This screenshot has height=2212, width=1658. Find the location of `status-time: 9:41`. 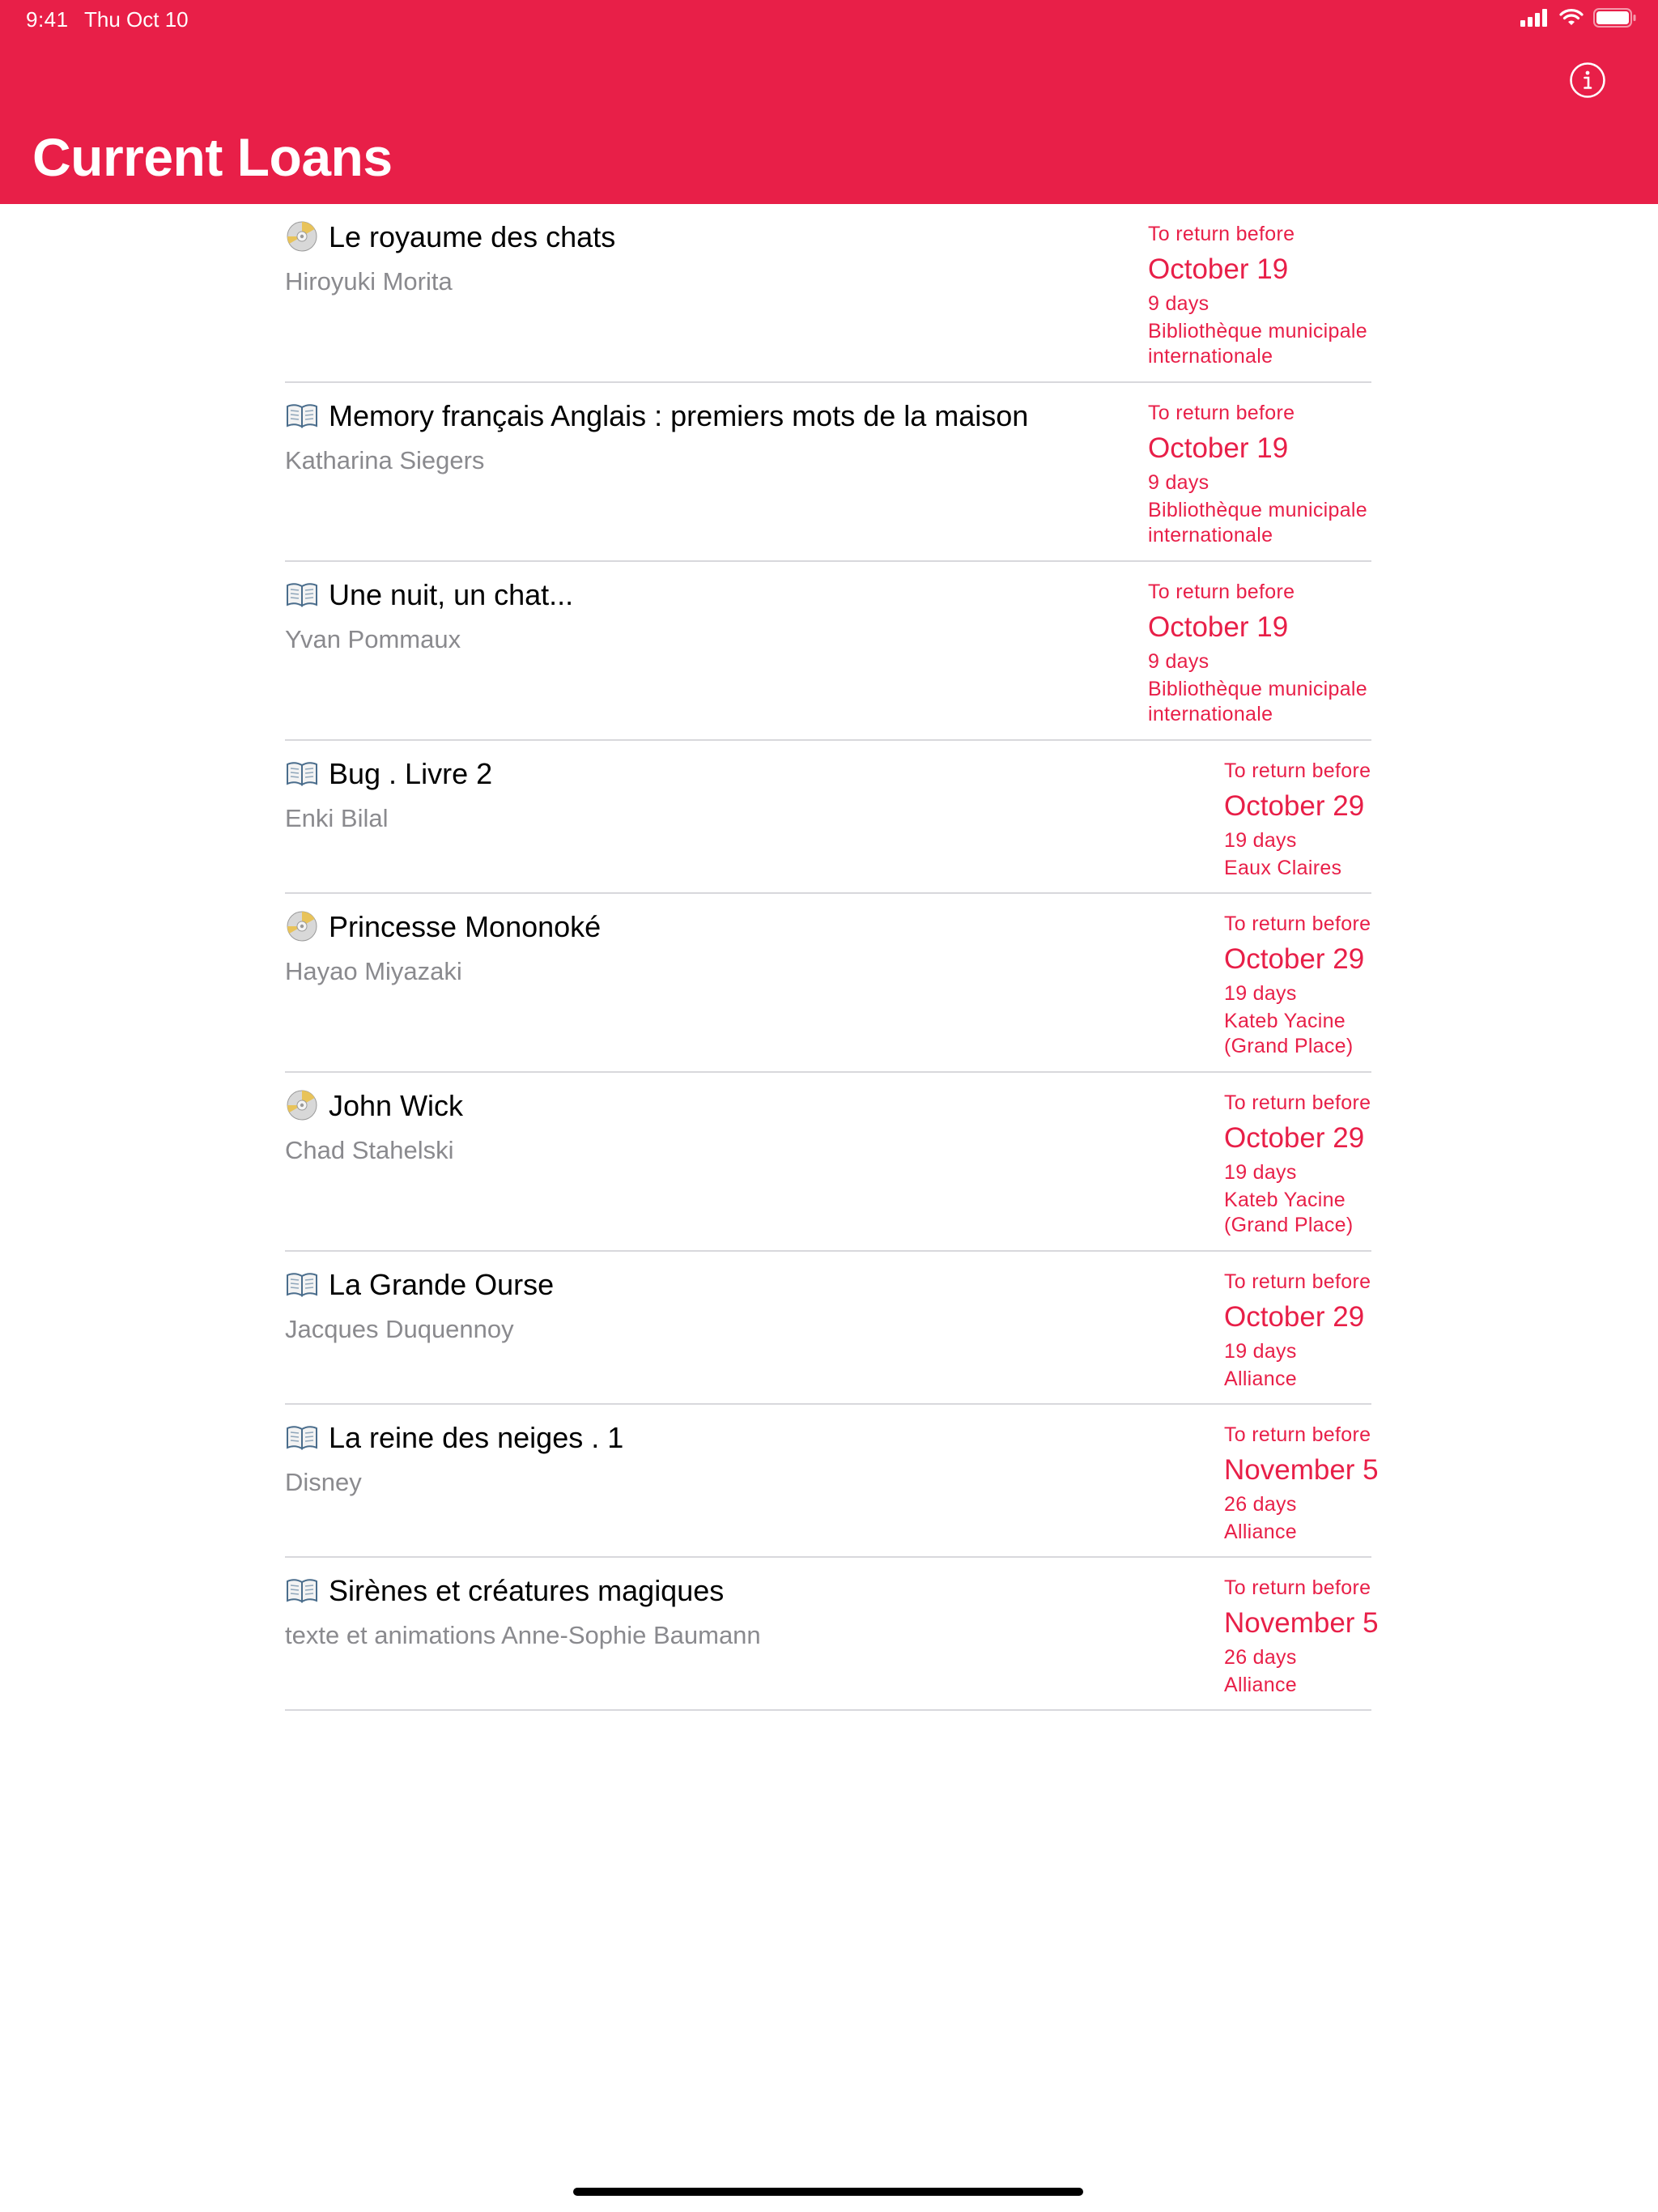

status-time: 9:41 is located at coordinates (47, 19).